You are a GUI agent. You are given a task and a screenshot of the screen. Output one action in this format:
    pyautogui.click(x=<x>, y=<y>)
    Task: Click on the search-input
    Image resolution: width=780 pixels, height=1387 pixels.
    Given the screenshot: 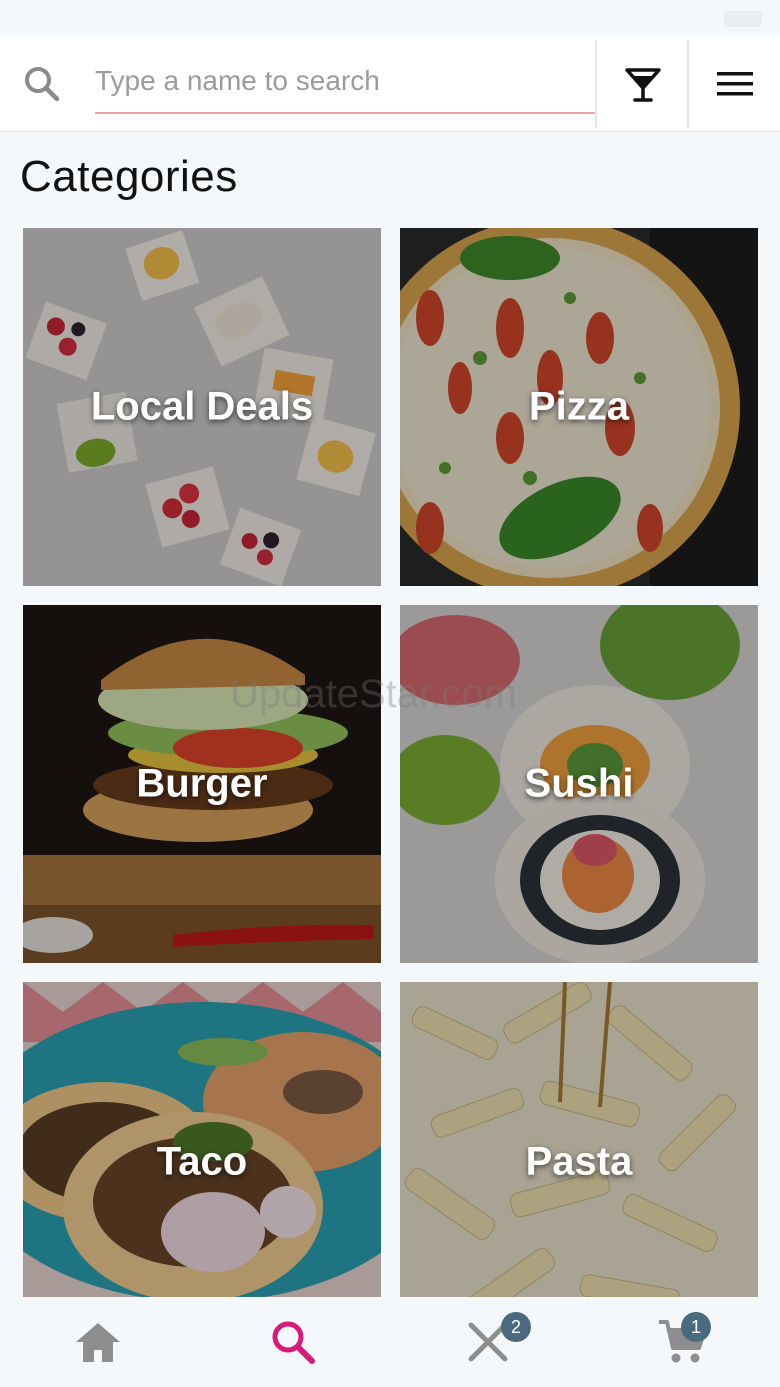 What is the action you would take?
    pyautogui.click(x=345, y=82)
    